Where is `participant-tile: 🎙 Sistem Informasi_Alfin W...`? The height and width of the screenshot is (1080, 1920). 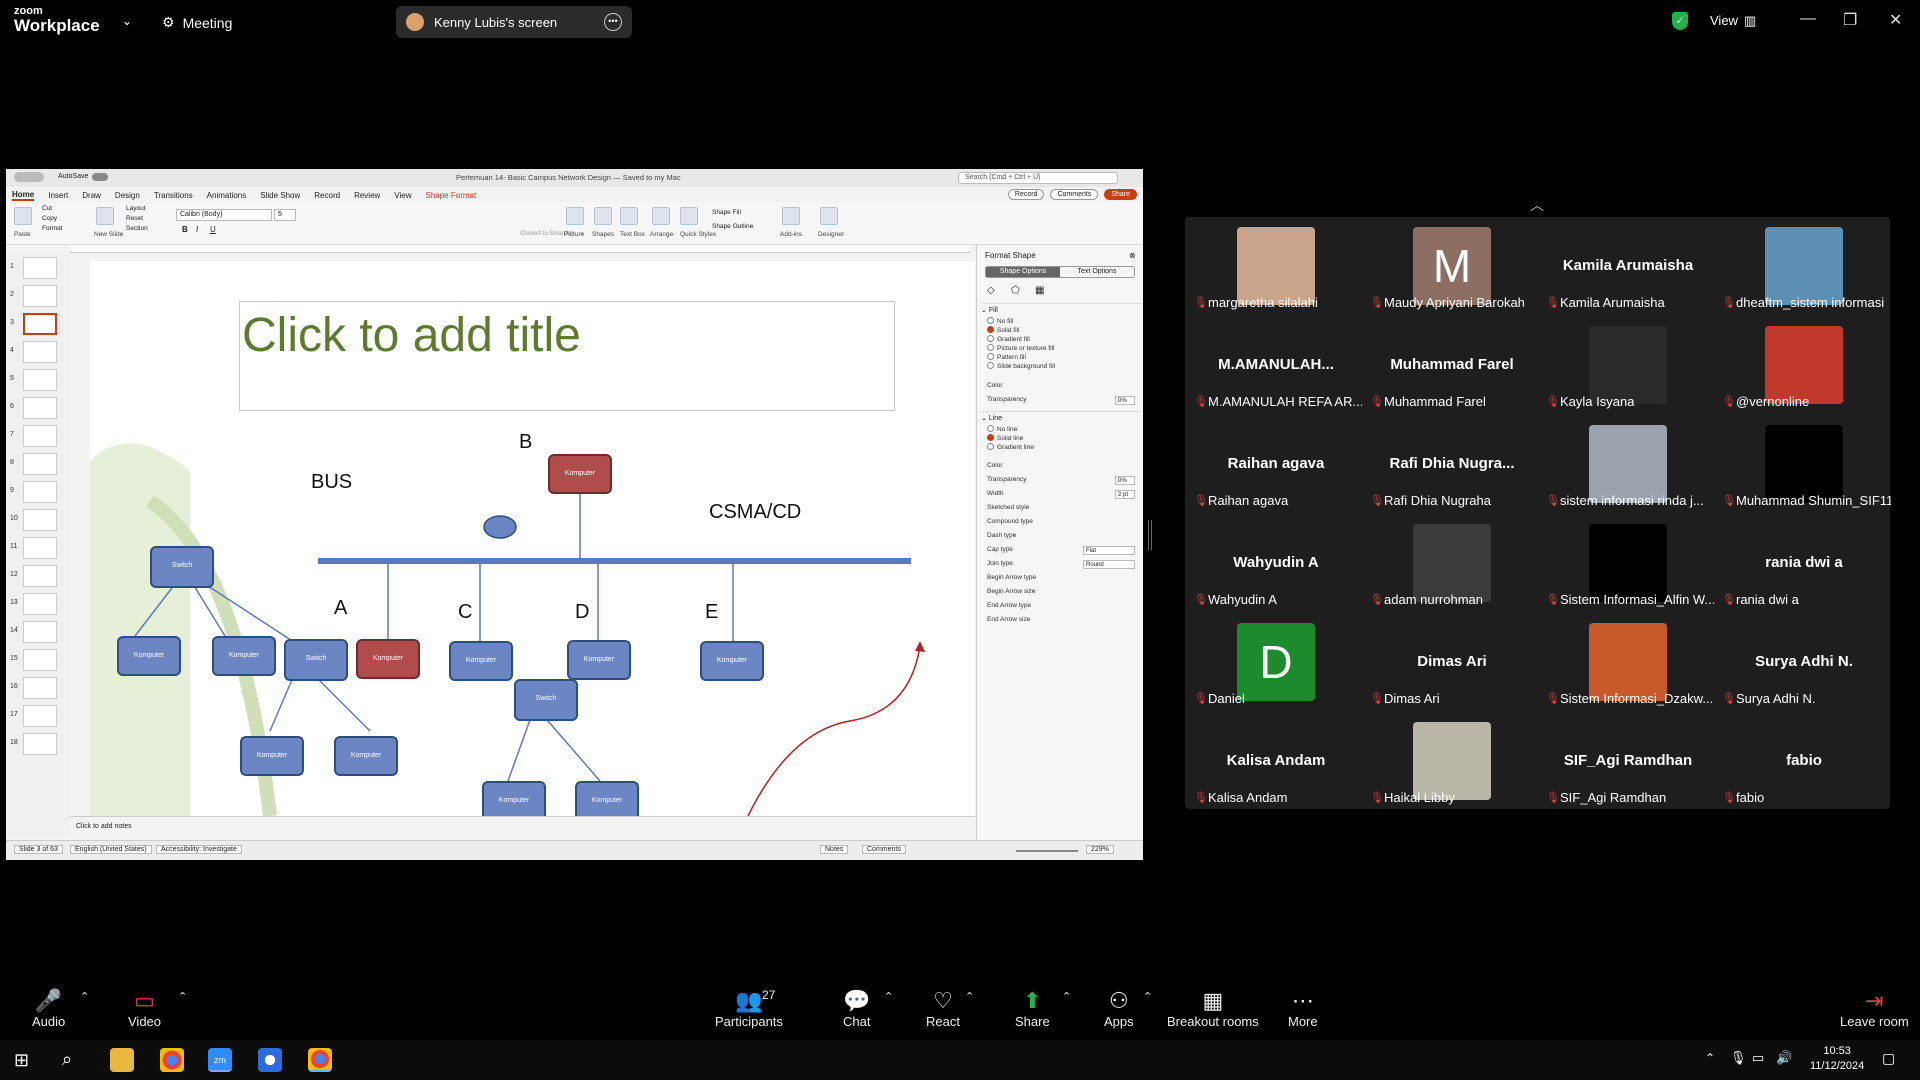 participant-tile: 🎙 Sistem Informasi_Alfin W... is located at coordinates (1628, 563).